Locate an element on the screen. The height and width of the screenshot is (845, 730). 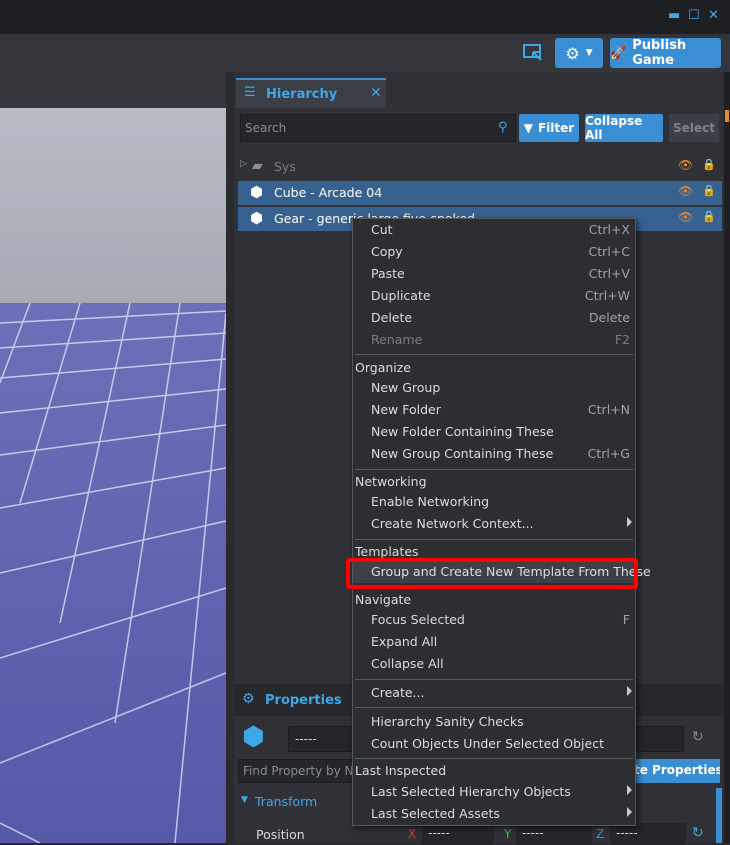
menu-item-count-objects: Count Objects Under Selected Object is located at coordinates (494, 744).